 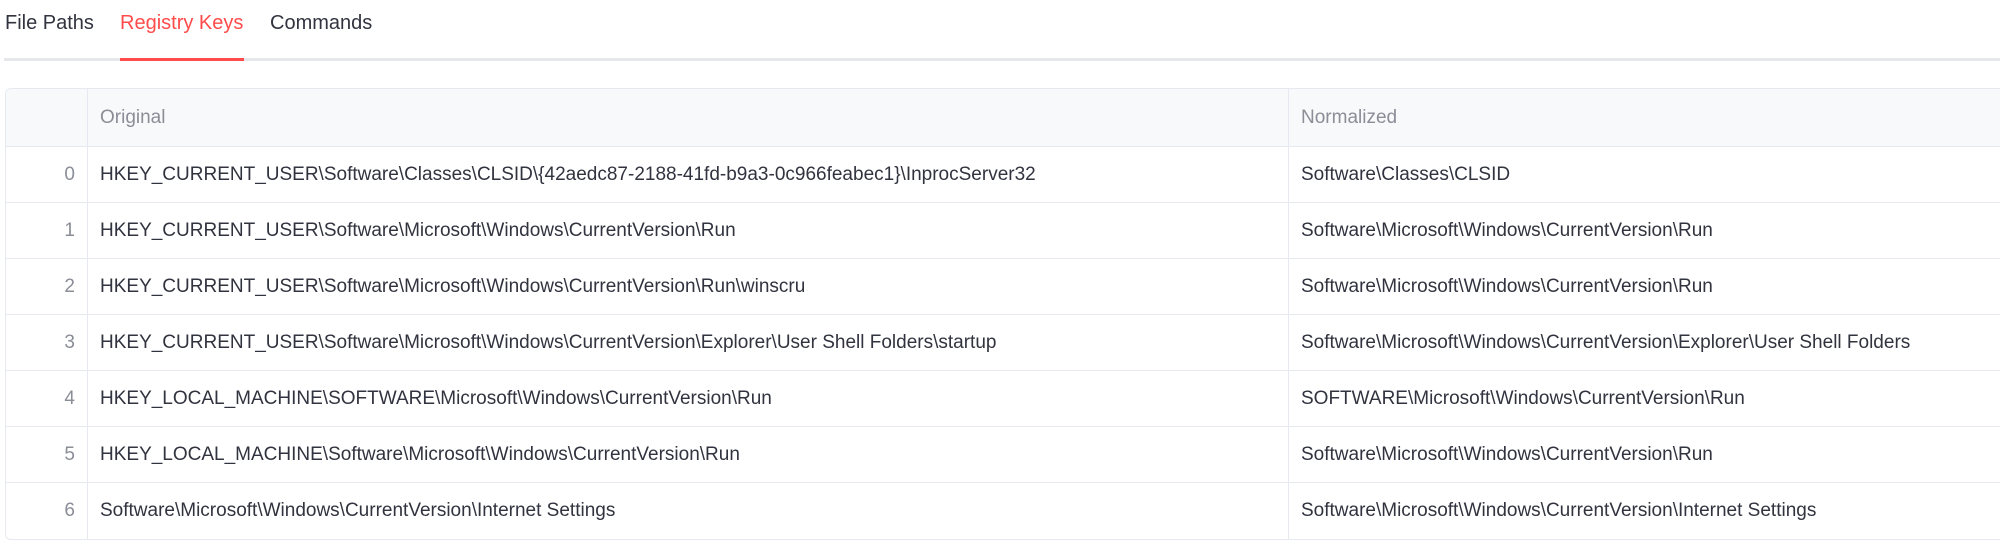 I want to click on index-header-cell, so click(x=47, y=117).